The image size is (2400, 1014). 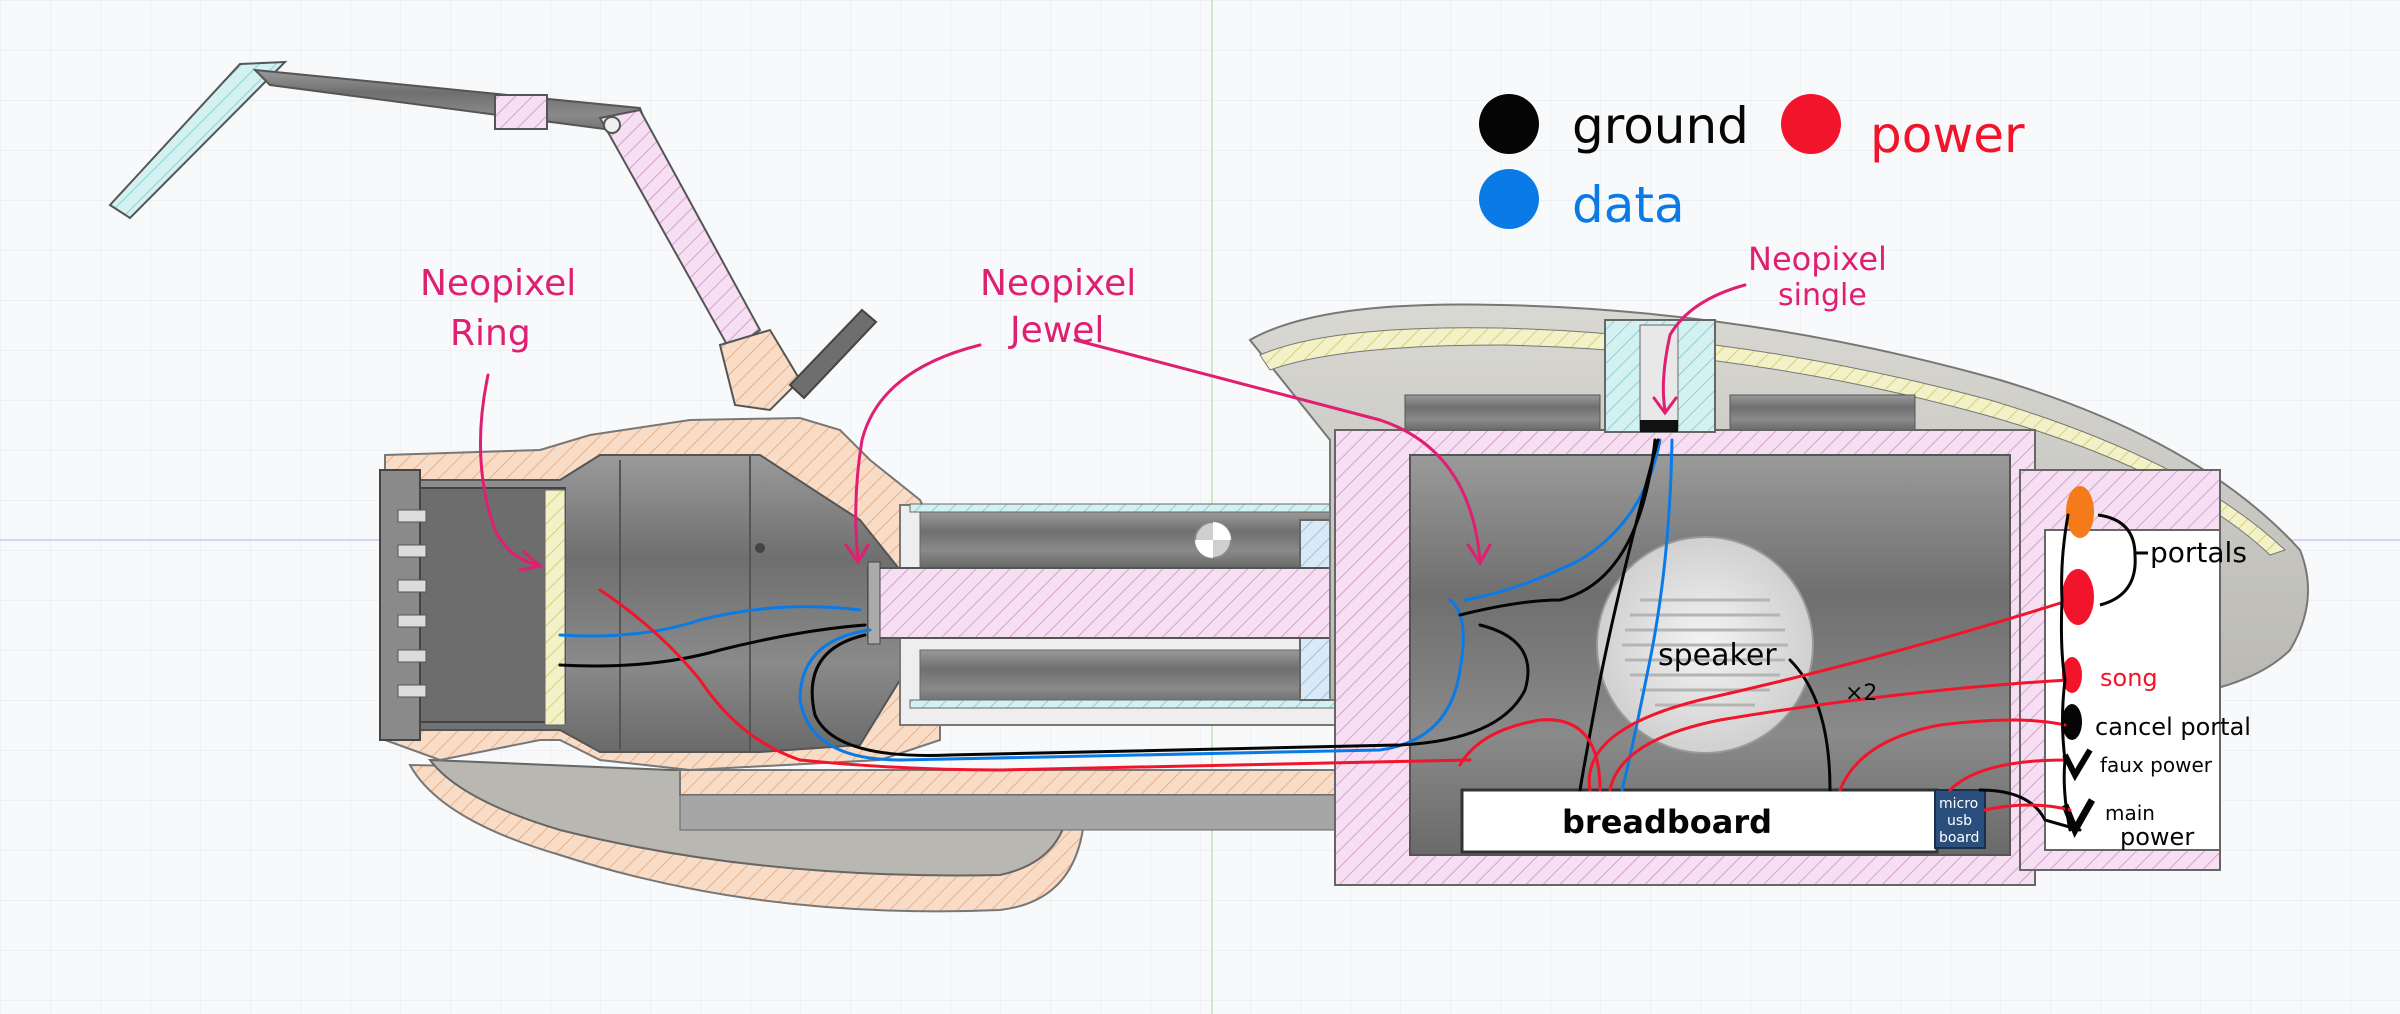 I want to click on speaker-label: speaker, so click(x=1717, y=655).